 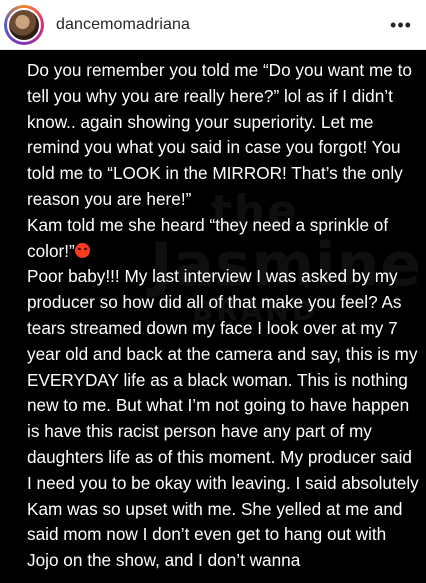 I want to click on profile-photo, so click(x=24, y=24).